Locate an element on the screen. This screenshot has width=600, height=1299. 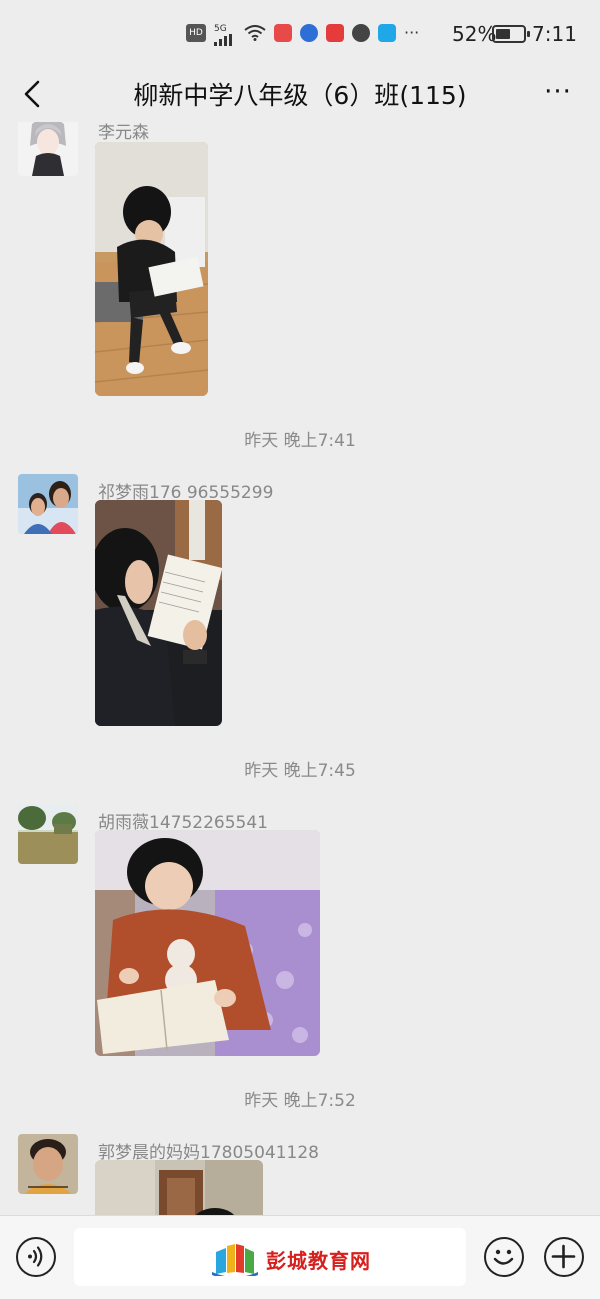
app-notification-icon is located at coordinates (283, 33).